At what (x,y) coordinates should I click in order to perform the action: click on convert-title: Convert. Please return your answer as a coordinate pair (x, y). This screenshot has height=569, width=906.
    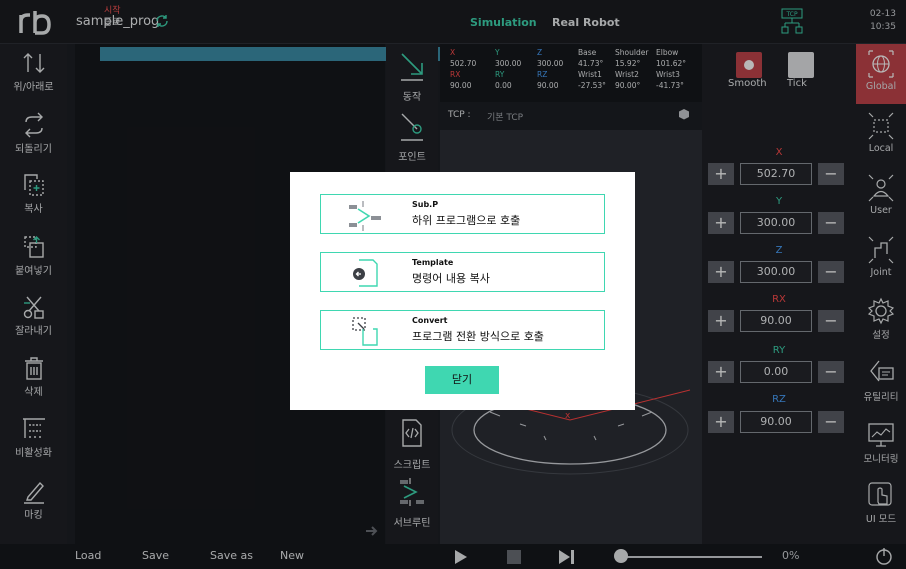
    Looking at the image, I should click on (430, 320).